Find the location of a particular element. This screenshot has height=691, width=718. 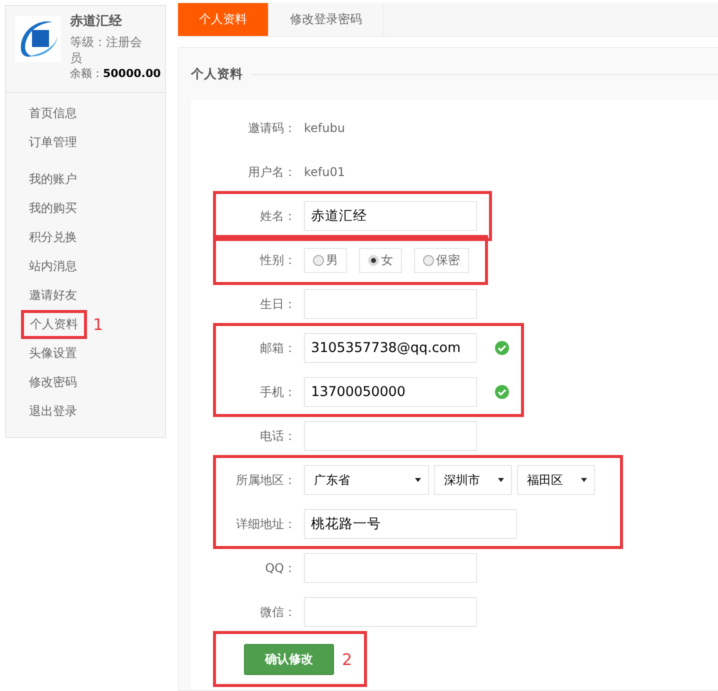

balance-label: 余额： is located at coordinates (86, 74).